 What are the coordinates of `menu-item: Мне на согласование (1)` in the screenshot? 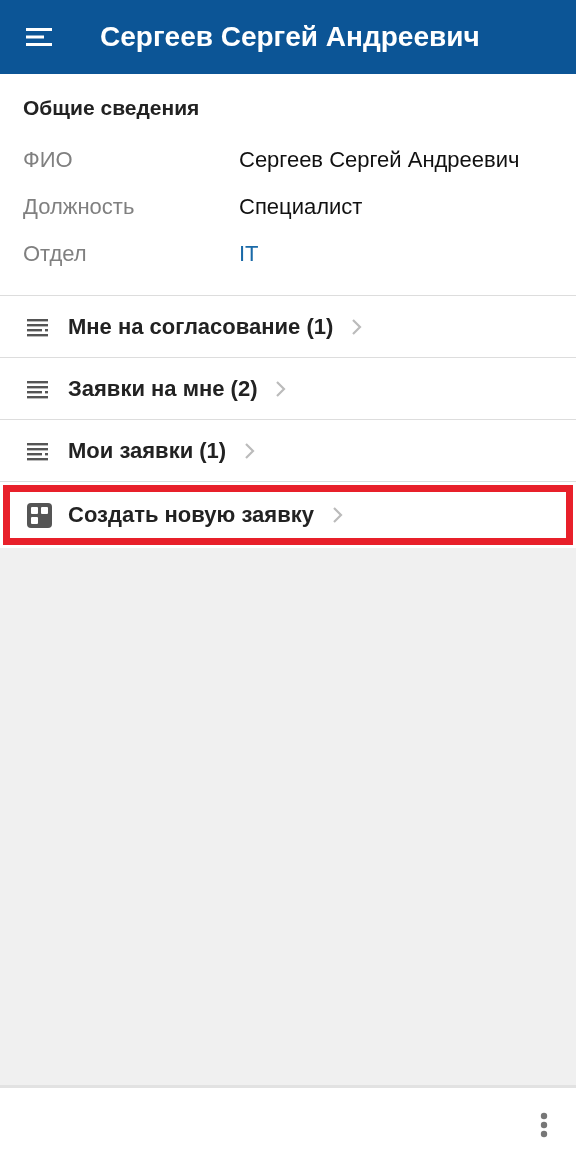 It's located at (288, 327).